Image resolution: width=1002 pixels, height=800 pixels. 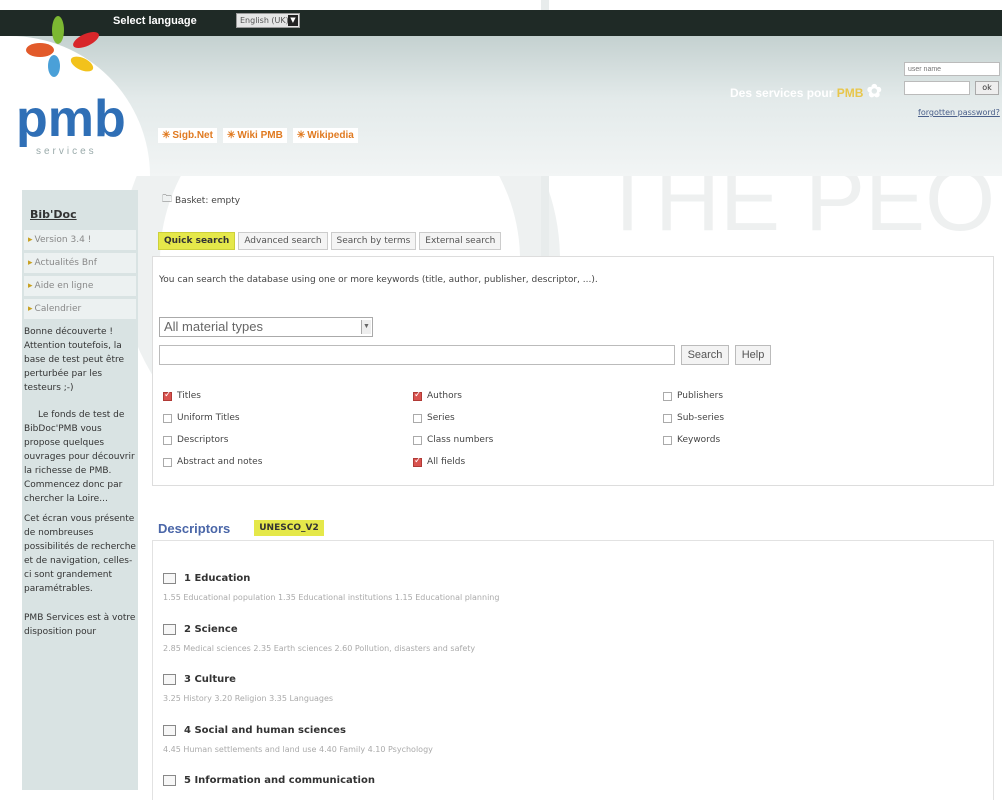 I want to click on sidebar-item-calendrier: ▸ Calendrier, so click(x=80, y=309).